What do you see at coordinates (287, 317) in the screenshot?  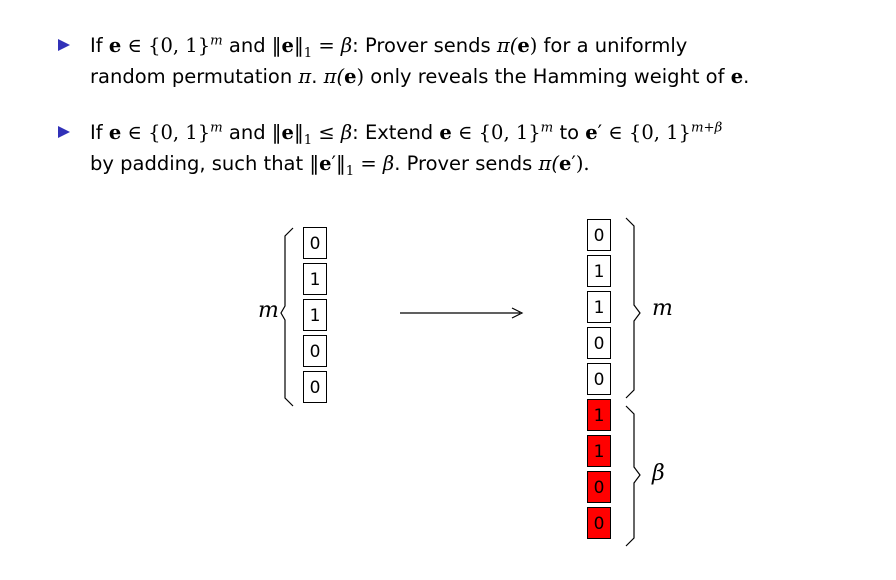 I see `left-brace` at bounding box center [287, 317].